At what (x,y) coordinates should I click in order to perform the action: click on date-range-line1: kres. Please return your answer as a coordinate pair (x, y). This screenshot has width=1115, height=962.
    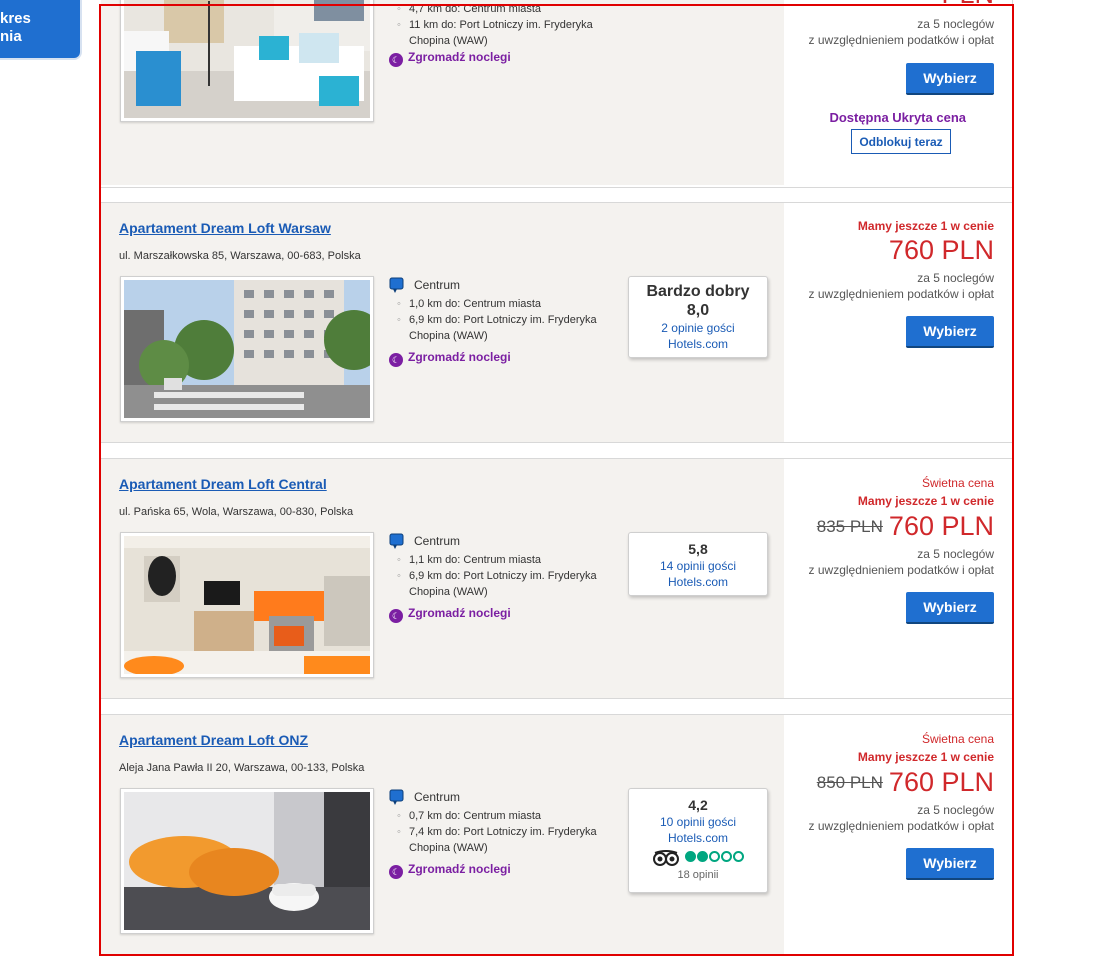
    Looking at the image, I should click on (15, 18).